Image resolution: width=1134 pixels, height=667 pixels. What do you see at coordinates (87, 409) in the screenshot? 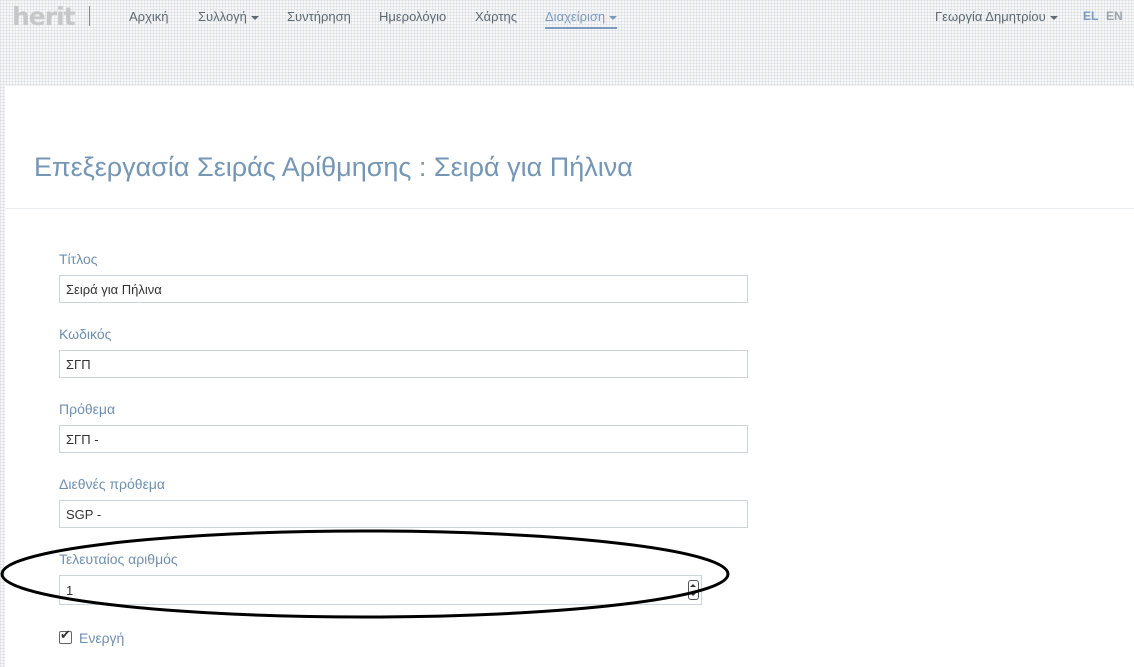
I see `prefix-label: Πρόθεμα` at bounding box center [87, 409].